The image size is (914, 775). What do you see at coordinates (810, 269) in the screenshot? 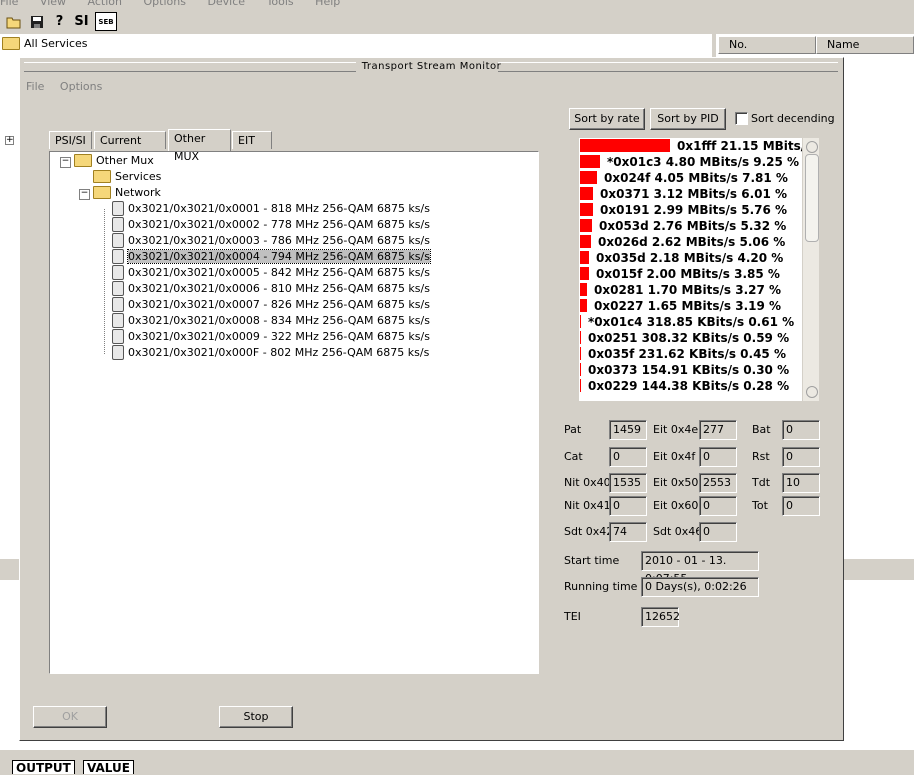
I see `rate-list-scrollbar` at bounding box center [810, 269].